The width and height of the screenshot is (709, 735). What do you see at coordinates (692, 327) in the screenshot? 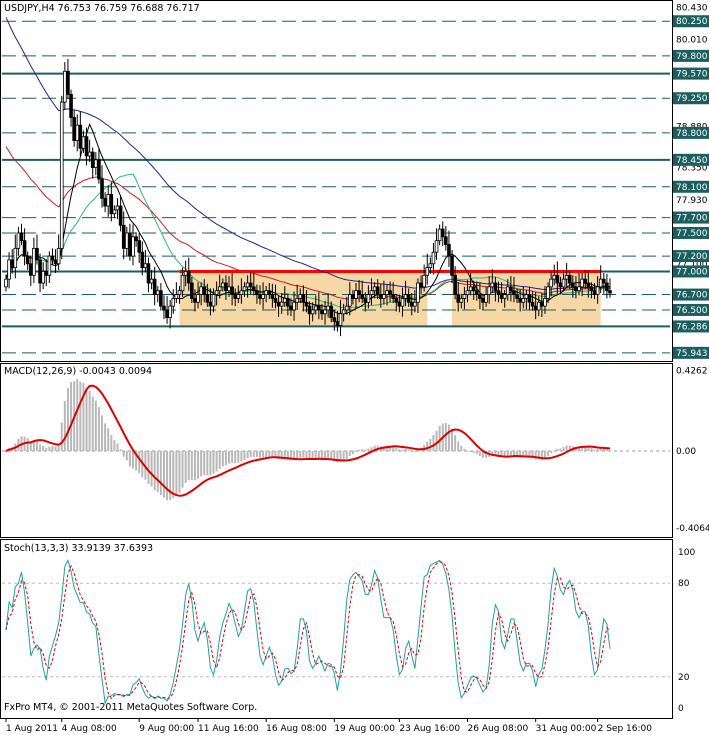
I see `level-price-label: 76.286` at bounding box center [692, 327].